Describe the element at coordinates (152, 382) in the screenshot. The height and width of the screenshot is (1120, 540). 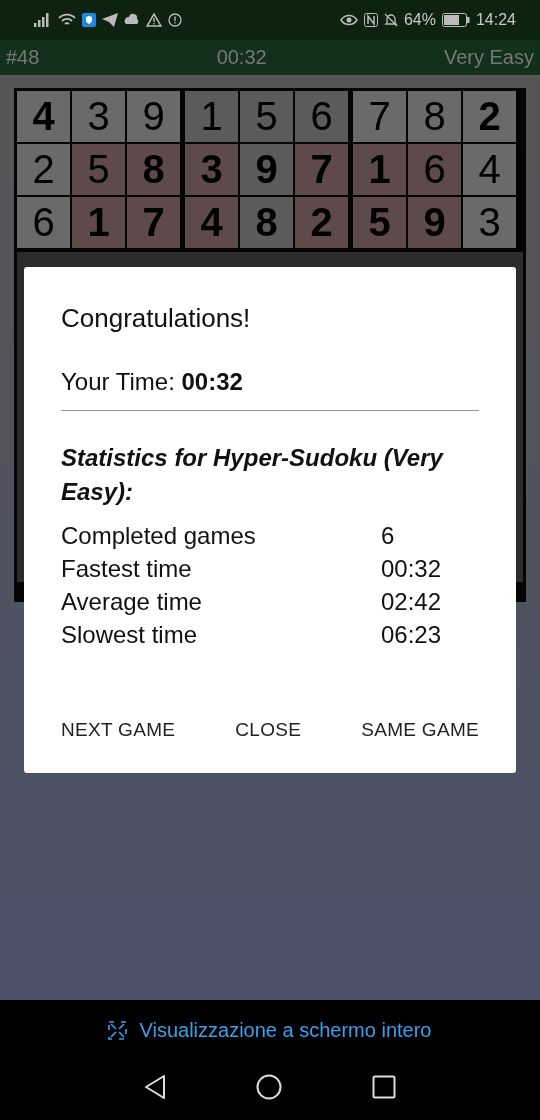
I see `your-time-text: Your Time: 00:32` at that location.